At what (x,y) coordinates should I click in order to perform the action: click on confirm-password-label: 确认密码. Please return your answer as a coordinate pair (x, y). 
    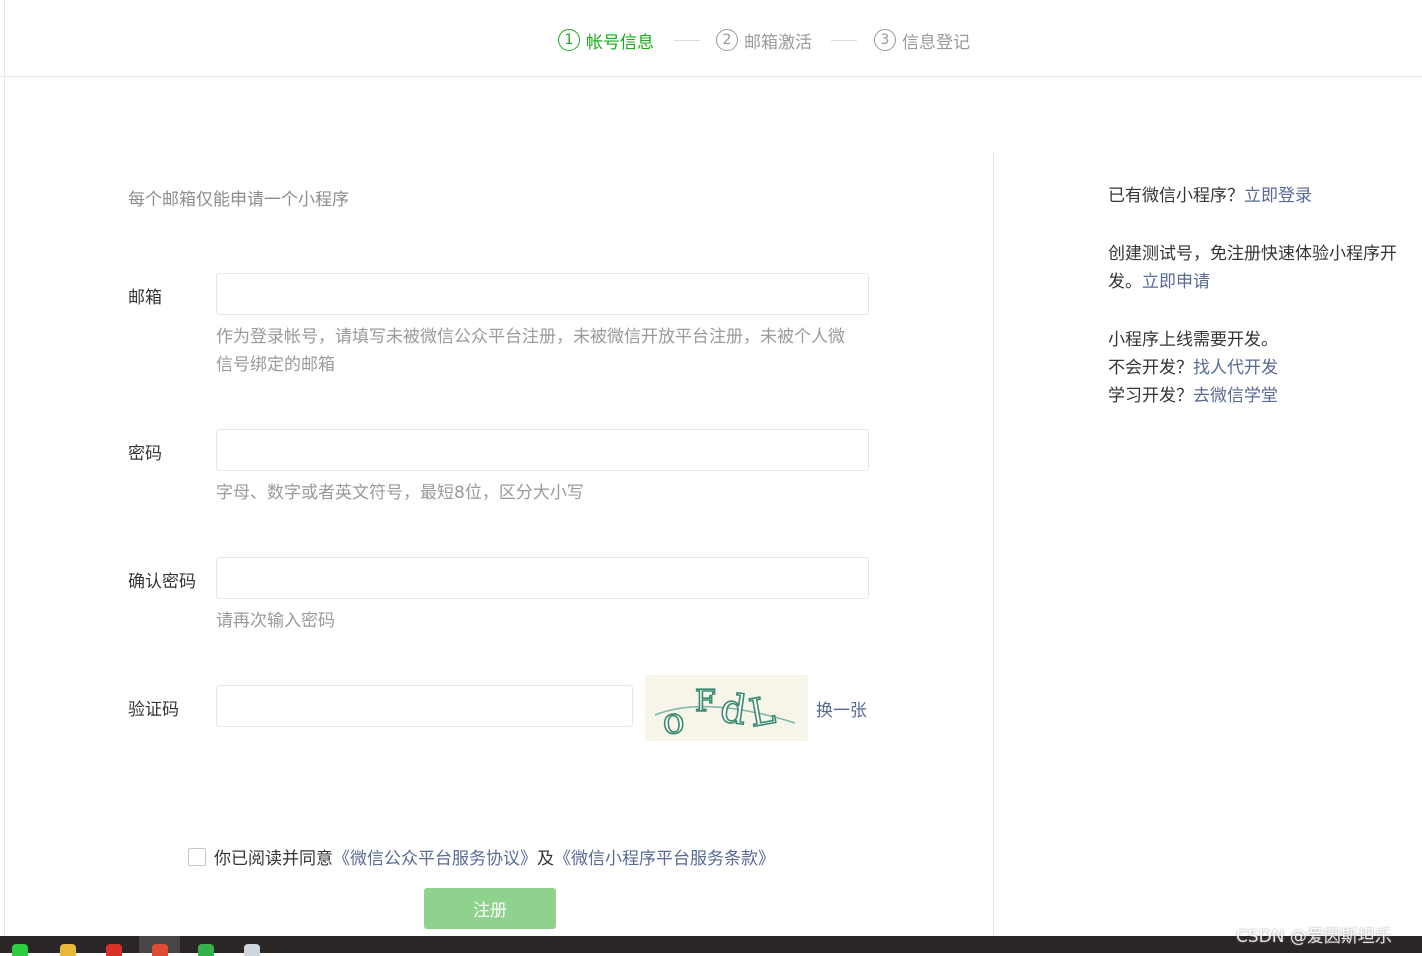
    Looking at the image, I should click on (162, 582).